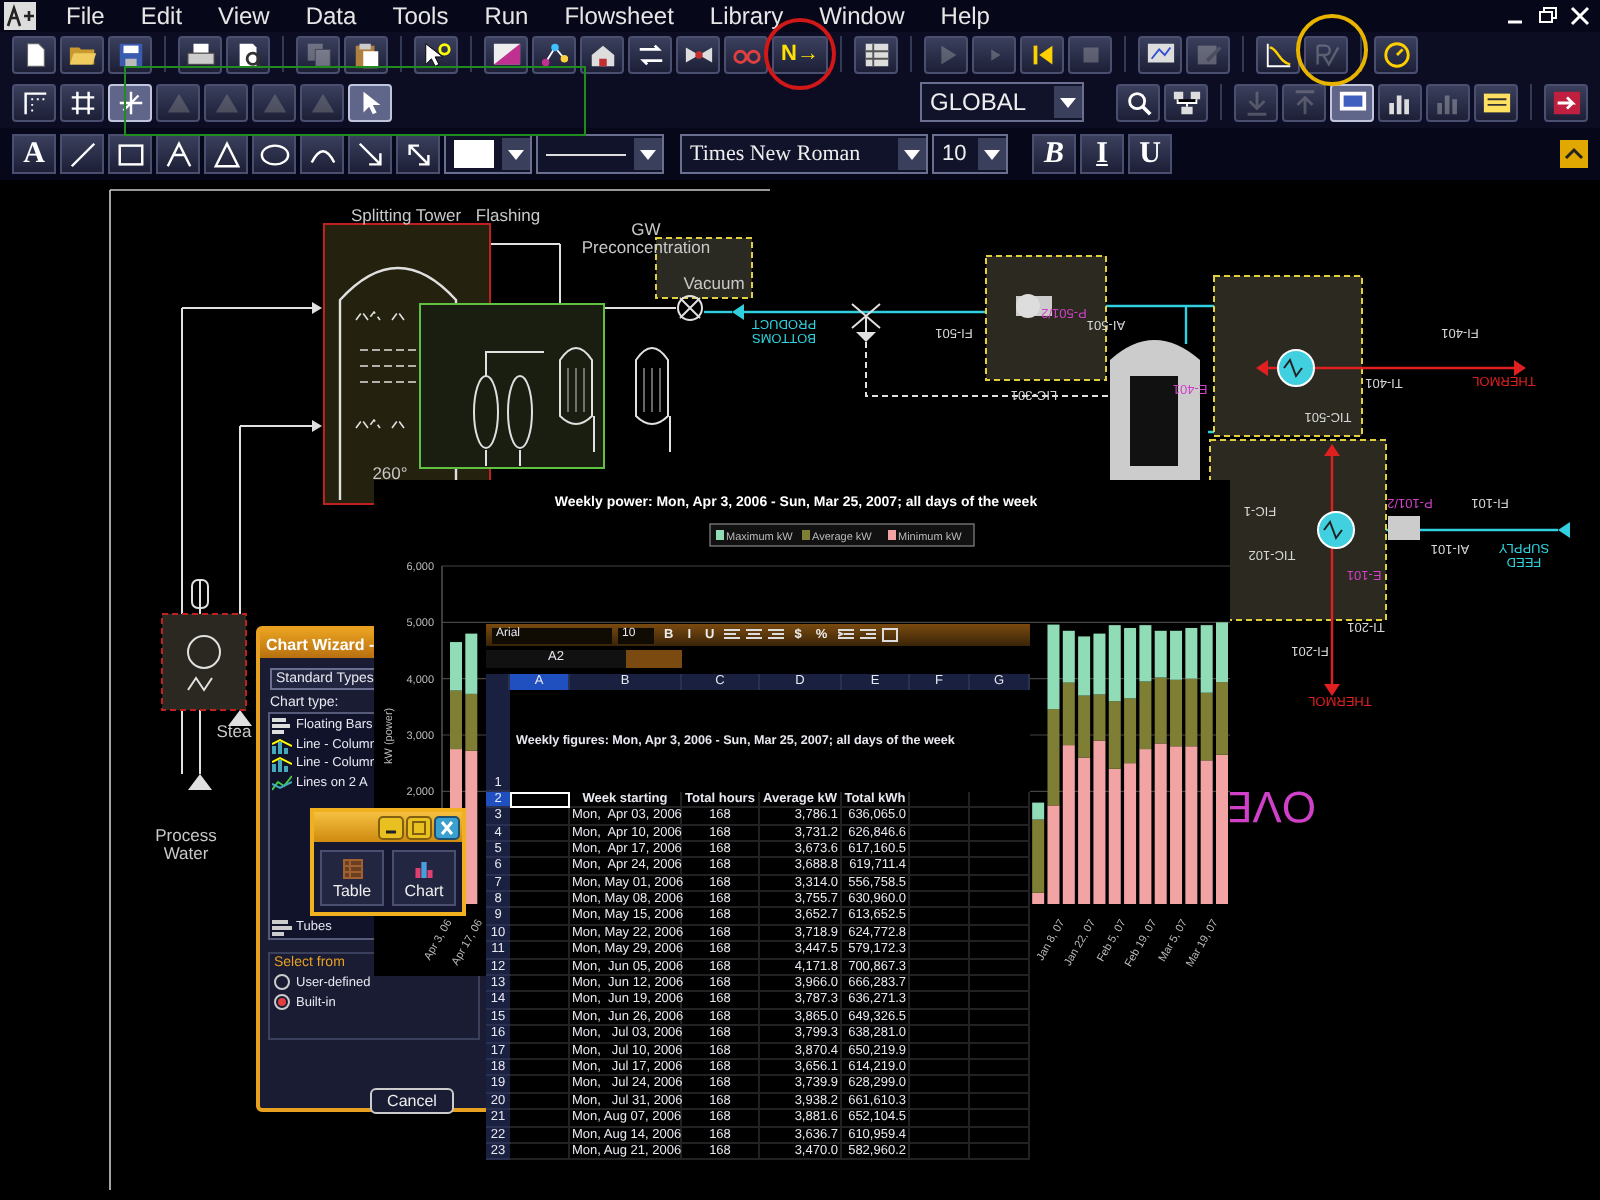 The height and width of the screenshot is (1200, 1600). What do you see at coordinates (420, 16) in the screenshot?
I see `menu-item: Tools` at bounding box center [420, 16].